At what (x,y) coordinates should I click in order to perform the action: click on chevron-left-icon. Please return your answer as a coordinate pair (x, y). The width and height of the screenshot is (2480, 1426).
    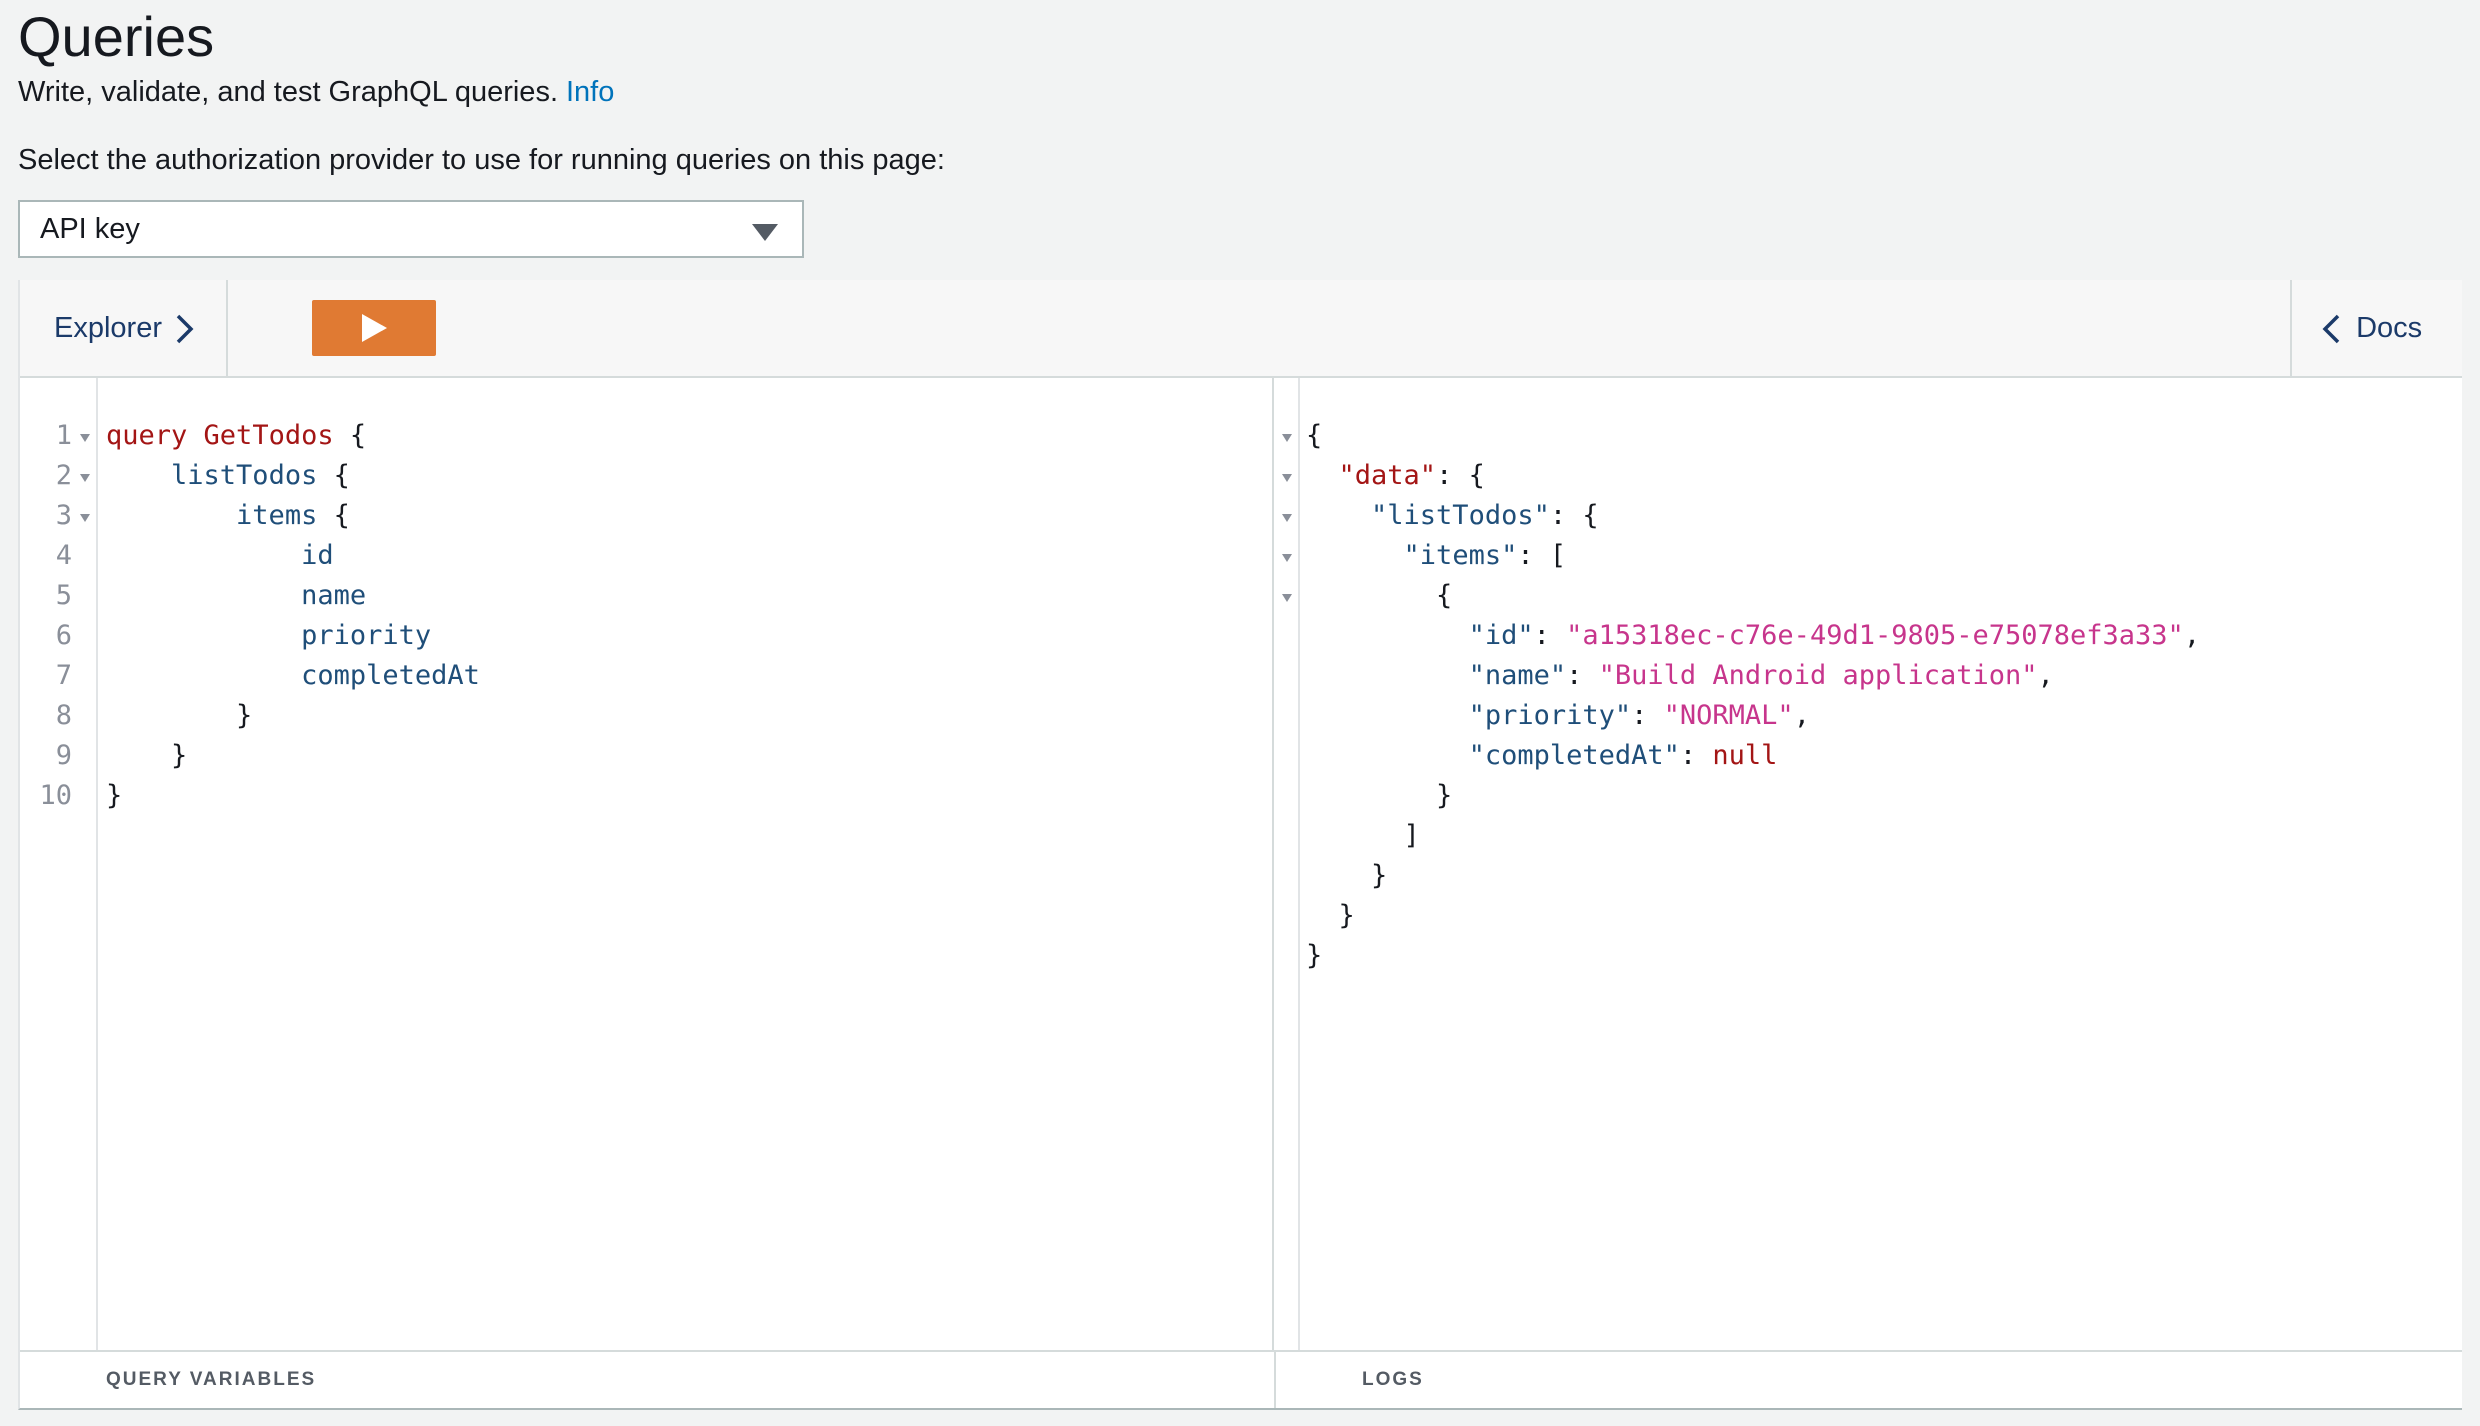
    Looking at the image, I should click on (2331, 329).